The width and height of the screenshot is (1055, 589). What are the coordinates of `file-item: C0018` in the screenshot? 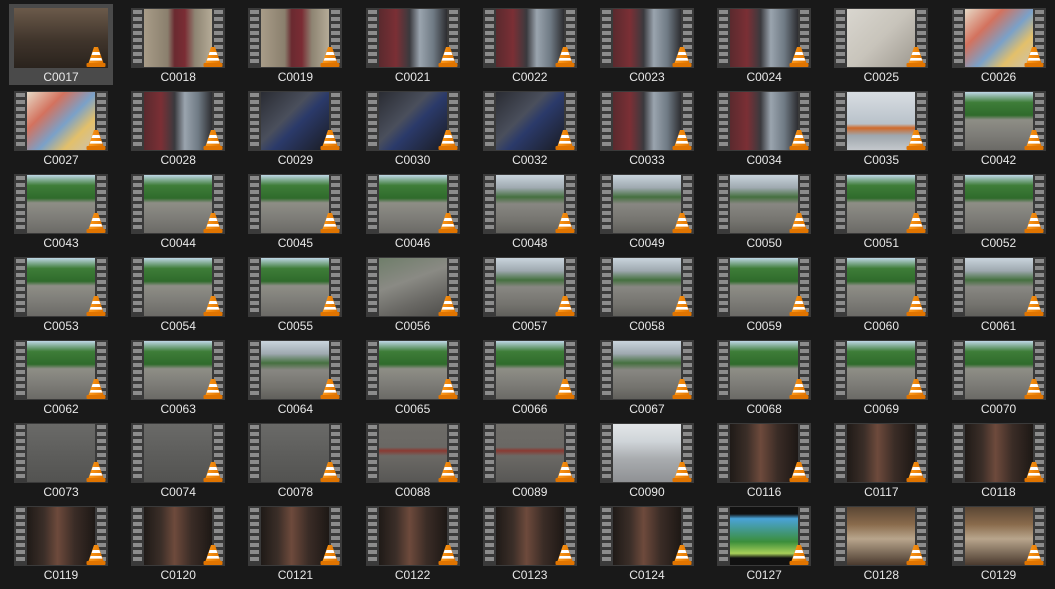 It's located at (178, 44).